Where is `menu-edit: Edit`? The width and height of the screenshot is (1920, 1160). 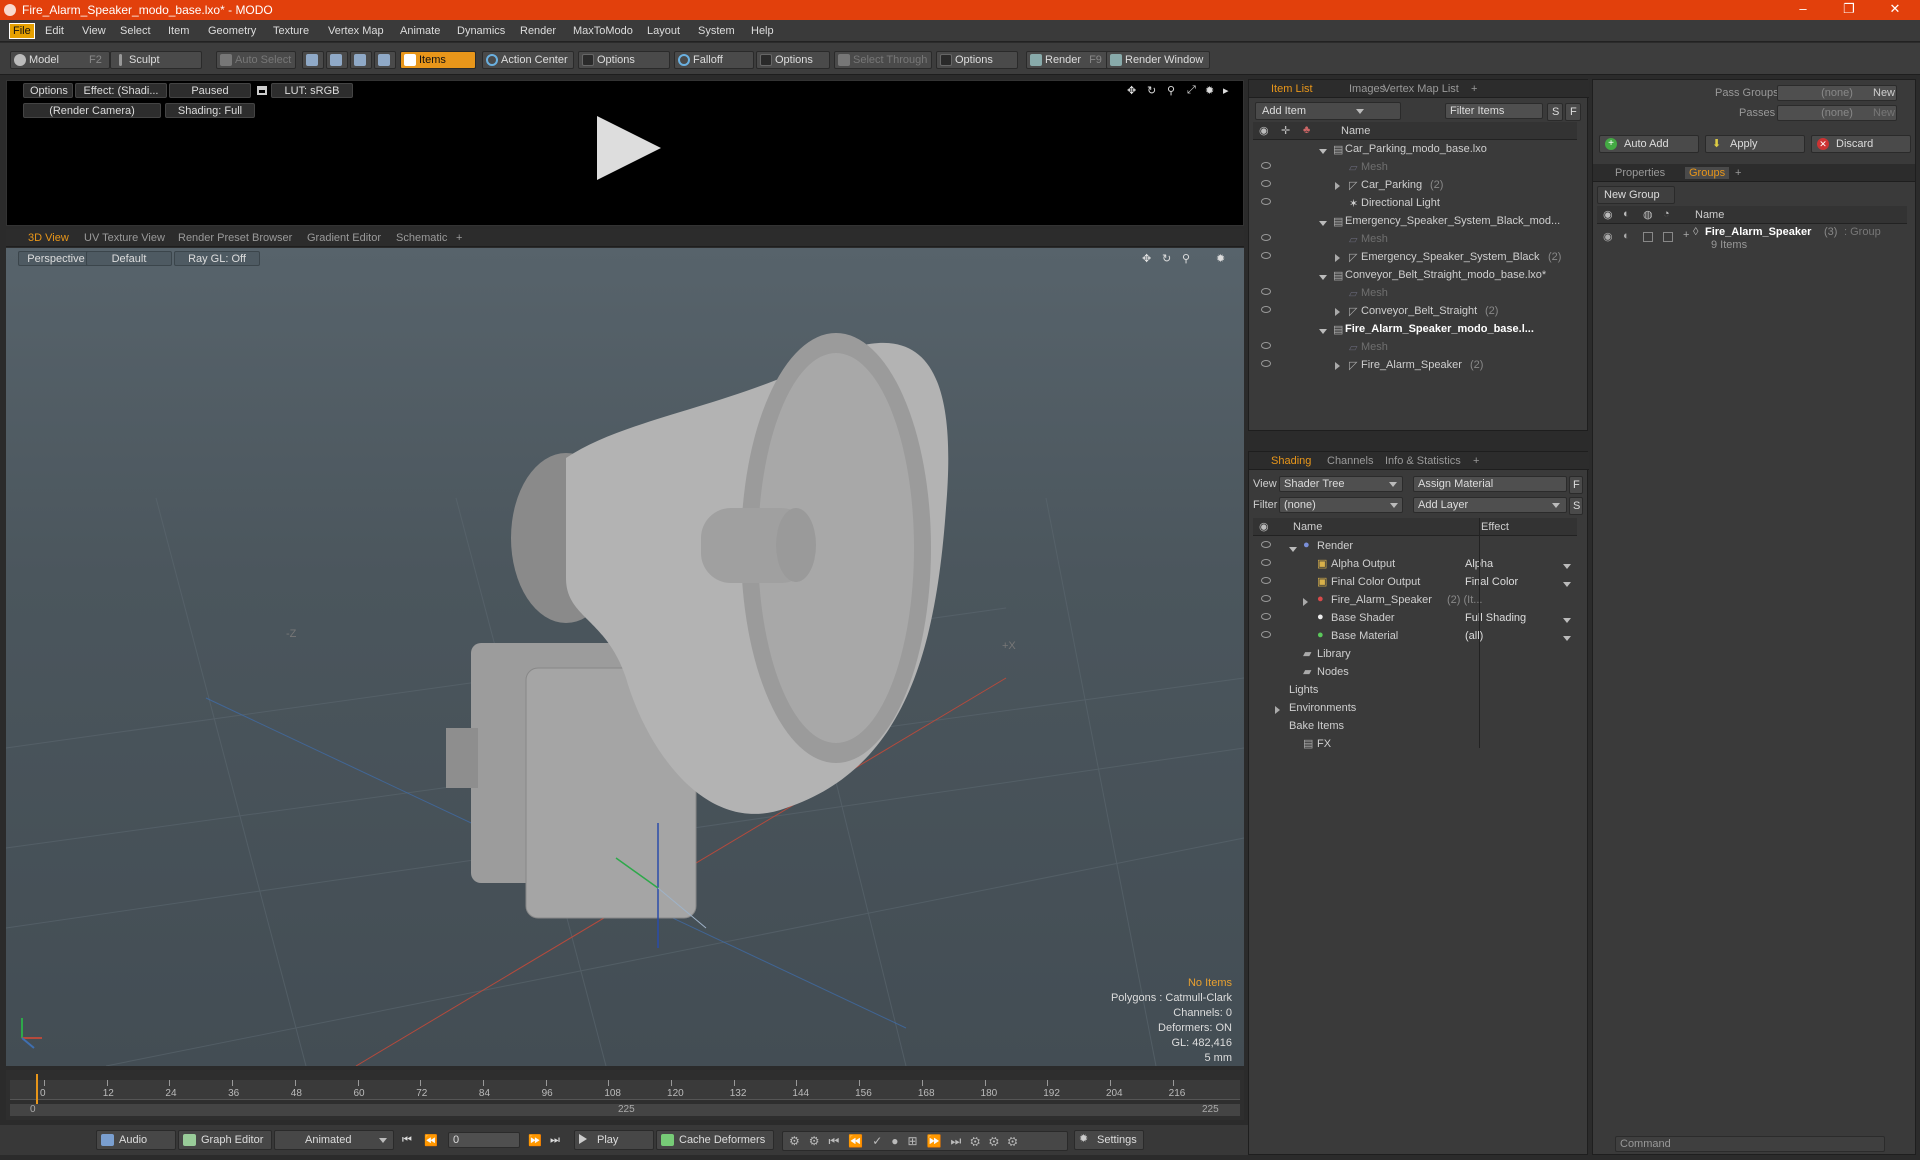
menu-edit: Edit is located at coordinates (54, 31).